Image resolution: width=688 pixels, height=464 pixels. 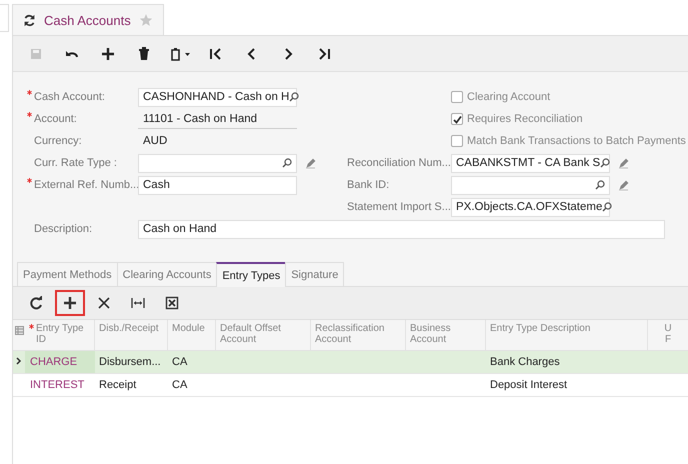 I want to click on table-cell: Receipt, so click(x=117, y=385).